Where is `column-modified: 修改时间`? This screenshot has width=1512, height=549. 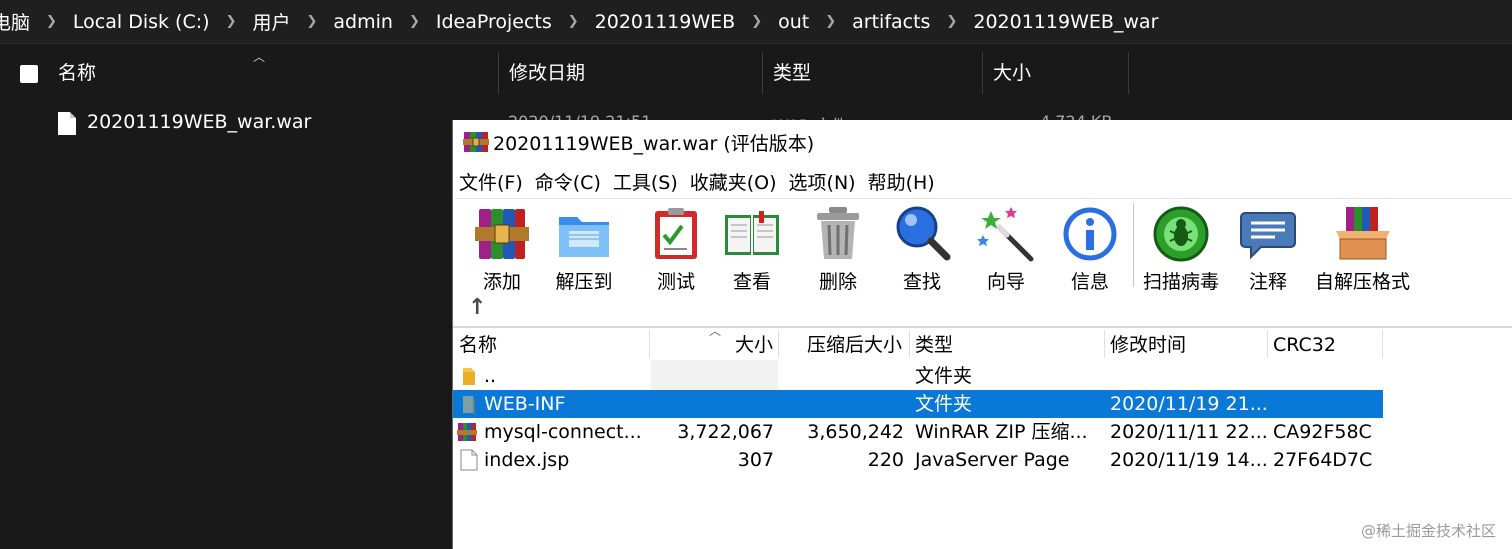
column-modified: 修改时间 is located at coordinates (1148, 344).